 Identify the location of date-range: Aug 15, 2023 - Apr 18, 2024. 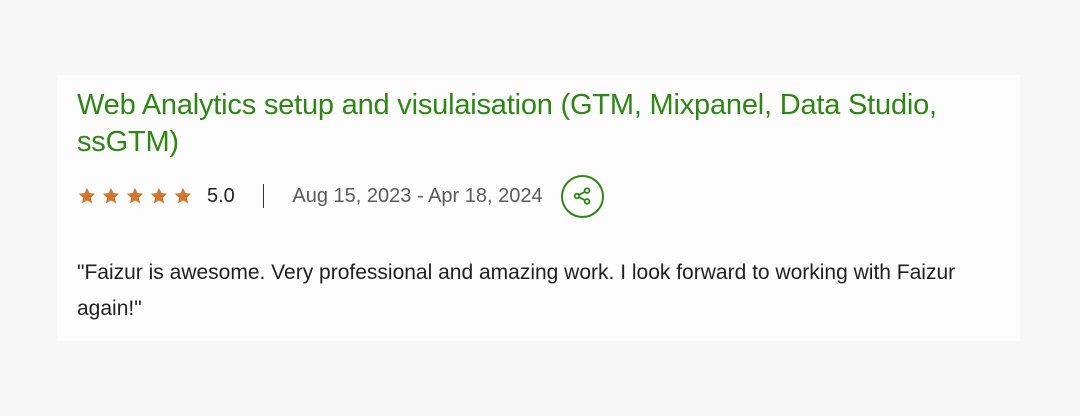
(417, 195).